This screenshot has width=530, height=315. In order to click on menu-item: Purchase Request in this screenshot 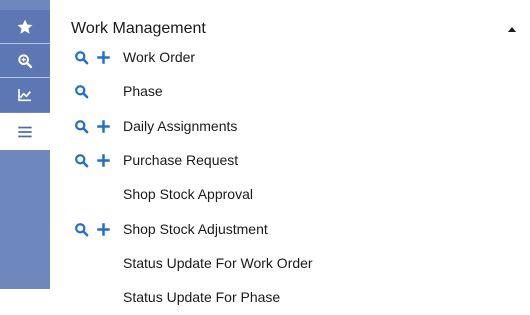, I will do `click(290, 161)`.